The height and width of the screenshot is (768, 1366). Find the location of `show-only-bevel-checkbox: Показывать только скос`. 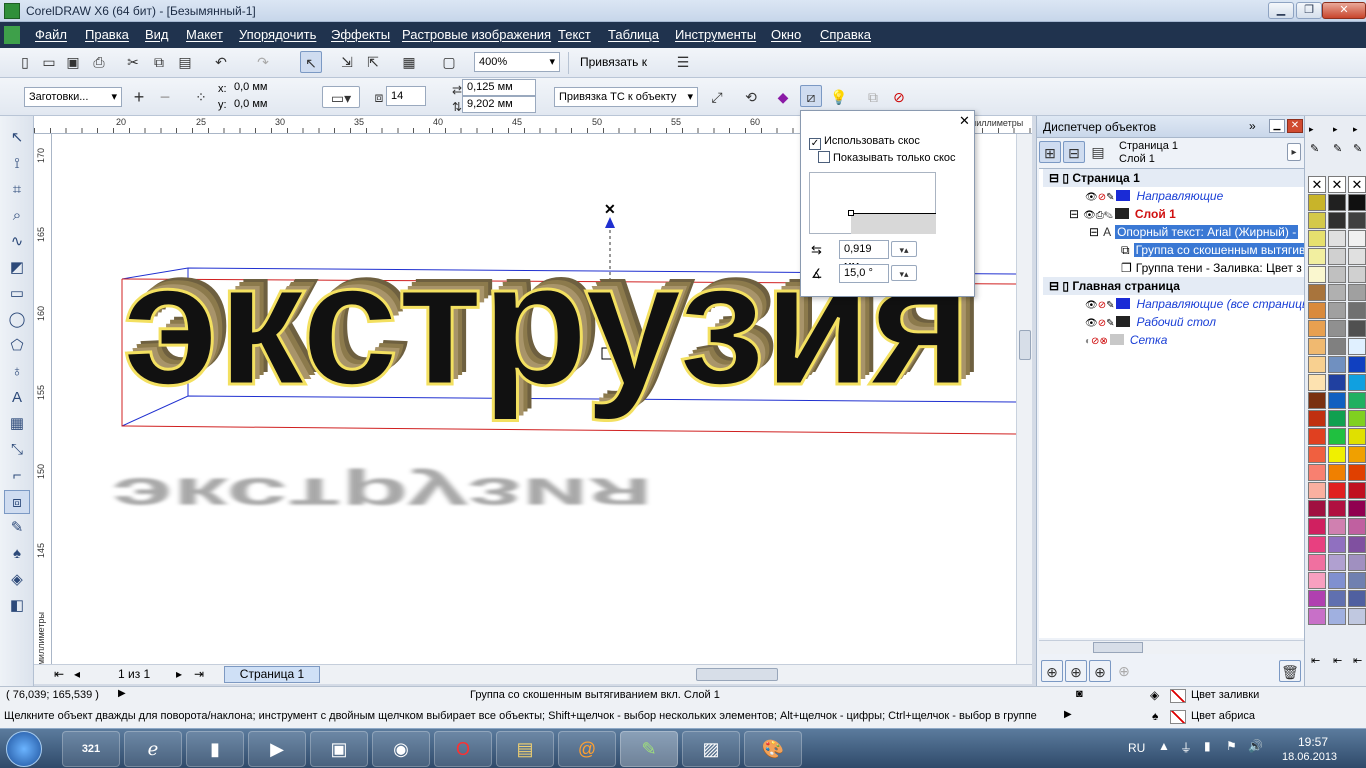

show-only-bevel-checkbox: Показывать только скос is located at coordinates (887, 157).